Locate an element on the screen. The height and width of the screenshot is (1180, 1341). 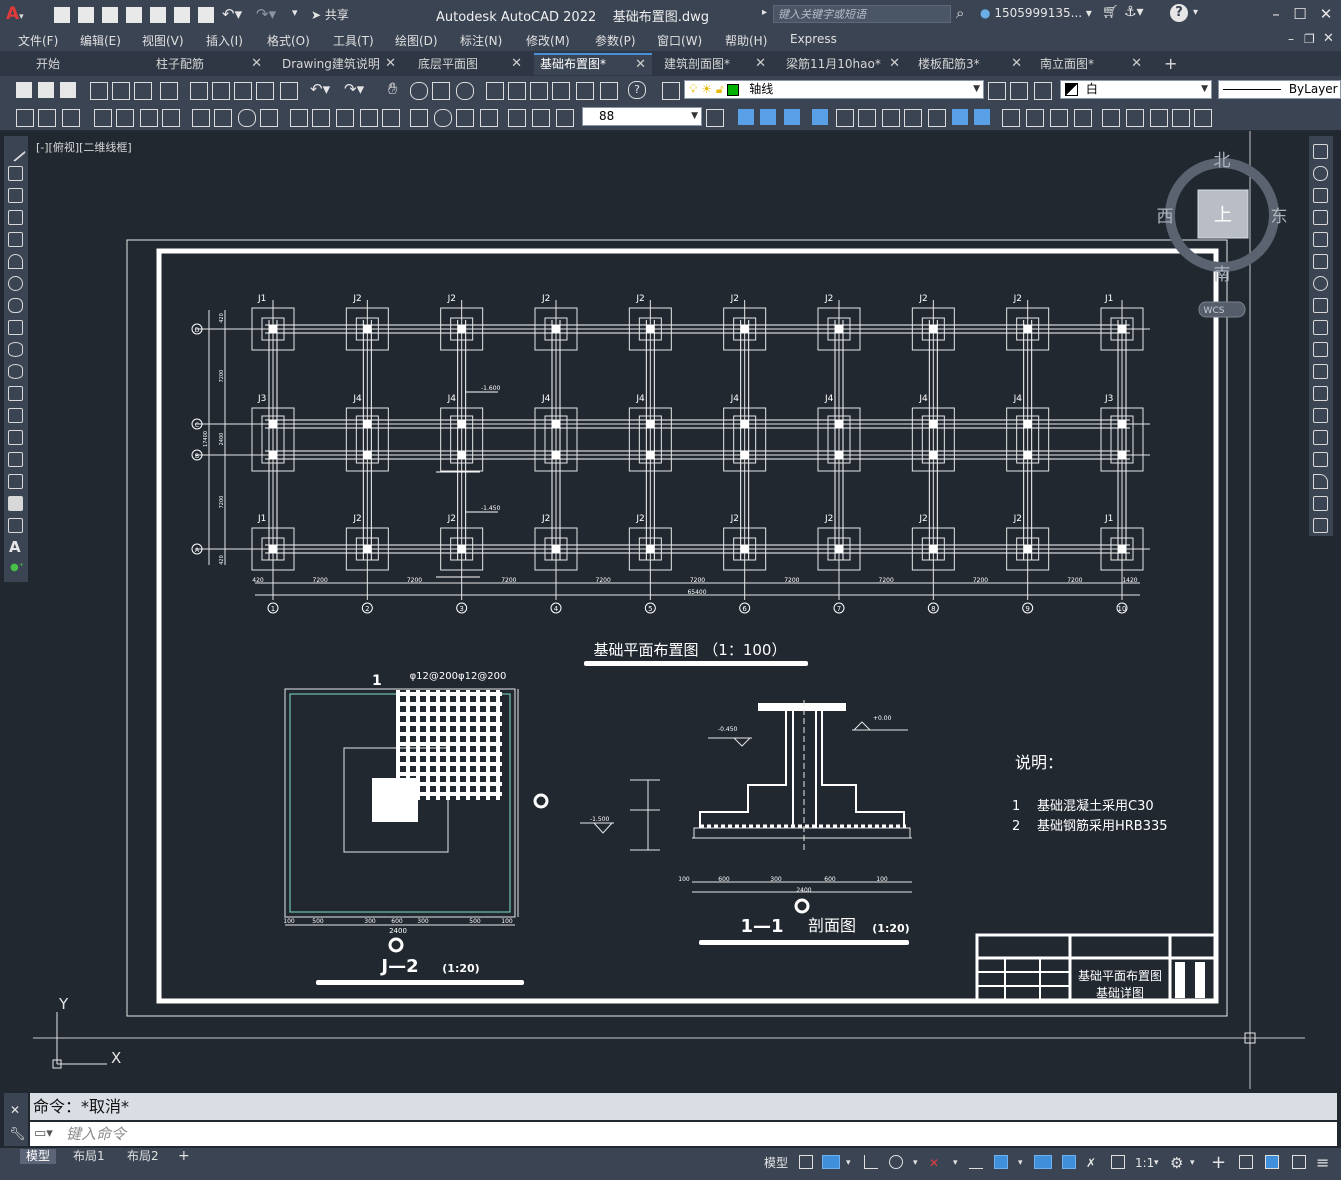
layer-dropdown: 💡︎ ☀ 🔓︎ 轴线 ▼ is located at coordinates (834, 89).